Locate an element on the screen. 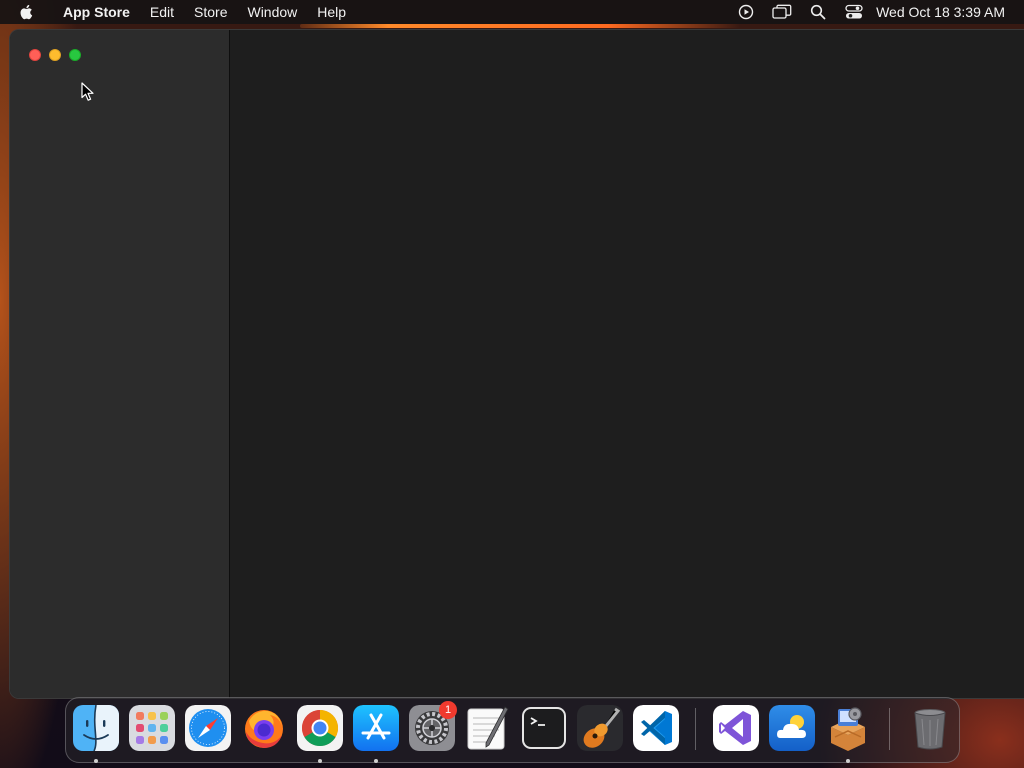 This screenshot has width=1024, height=768. menu-window: Window is located at coordinates (272, 12).